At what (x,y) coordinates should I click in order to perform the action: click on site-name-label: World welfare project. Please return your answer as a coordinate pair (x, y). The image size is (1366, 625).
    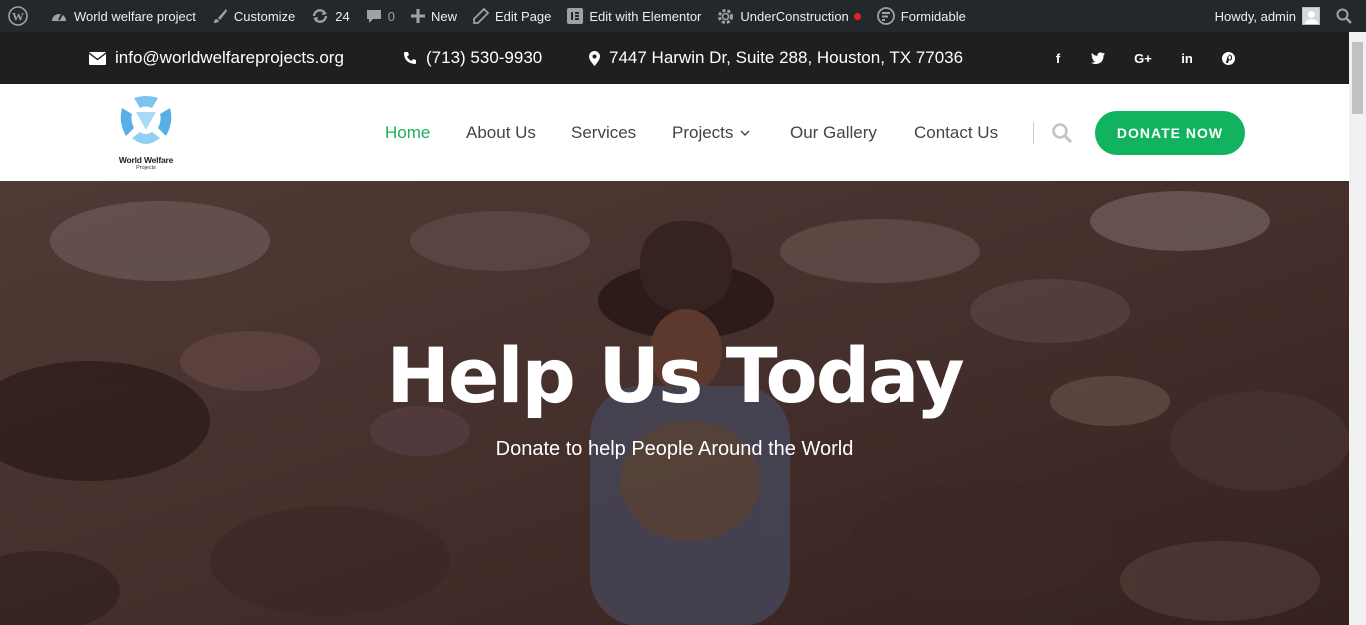
    Looking at the image, I should click on (135, 16).